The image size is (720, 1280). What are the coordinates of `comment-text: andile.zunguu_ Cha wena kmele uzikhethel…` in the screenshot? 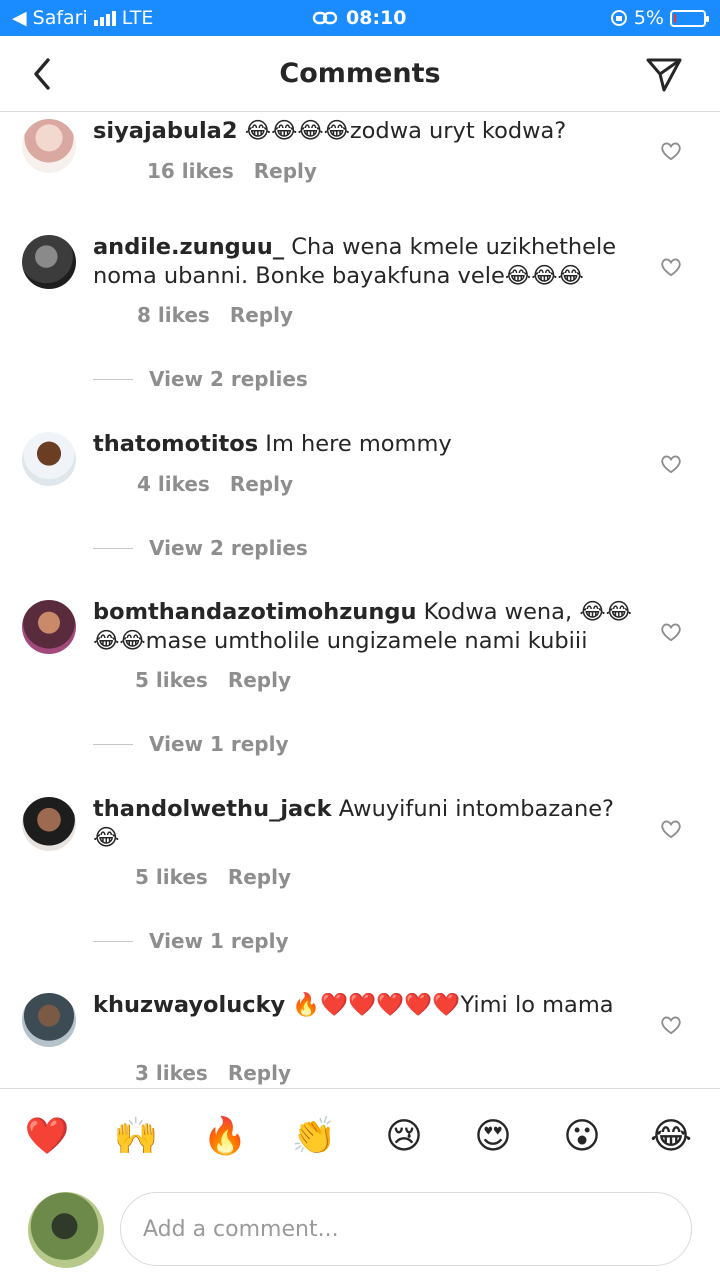 It's located at (368, 262).